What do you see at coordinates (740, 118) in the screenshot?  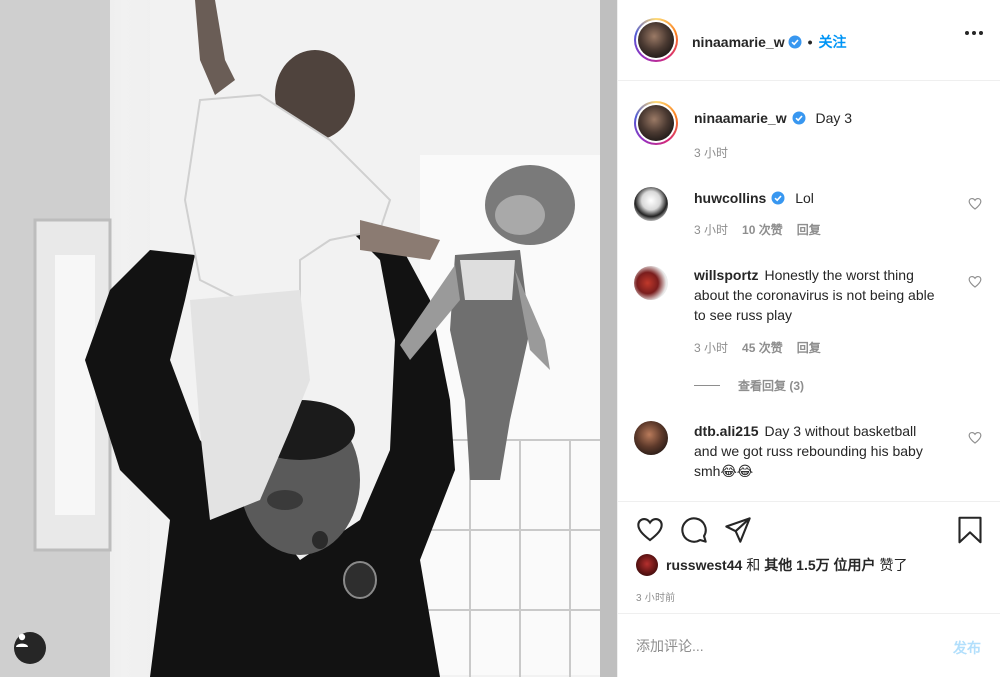 I see `caption-username: ninaamarie_w` at bounding box center [740, 118].